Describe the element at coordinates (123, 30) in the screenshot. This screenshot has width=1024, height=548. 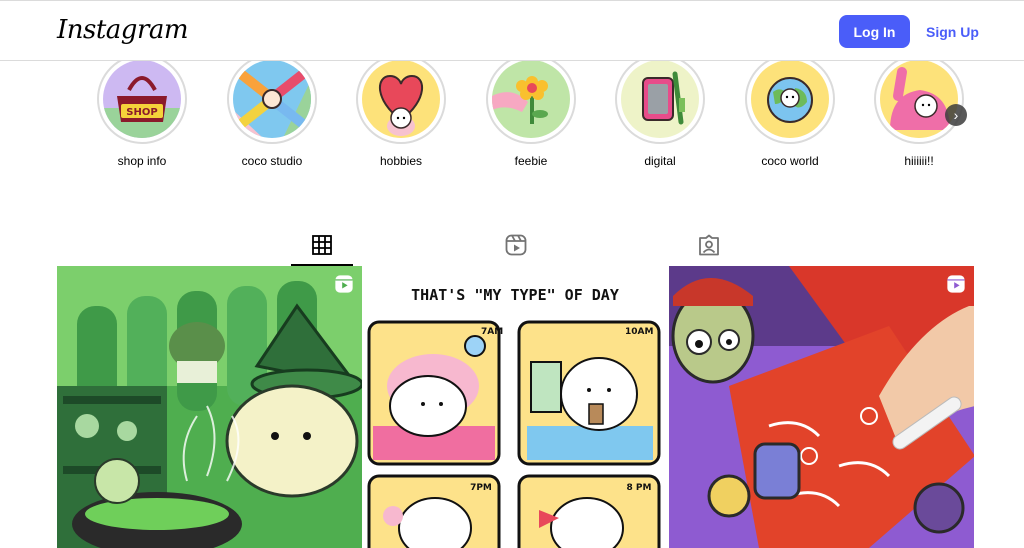
I see `instagram-logo: Instagram` at that location.